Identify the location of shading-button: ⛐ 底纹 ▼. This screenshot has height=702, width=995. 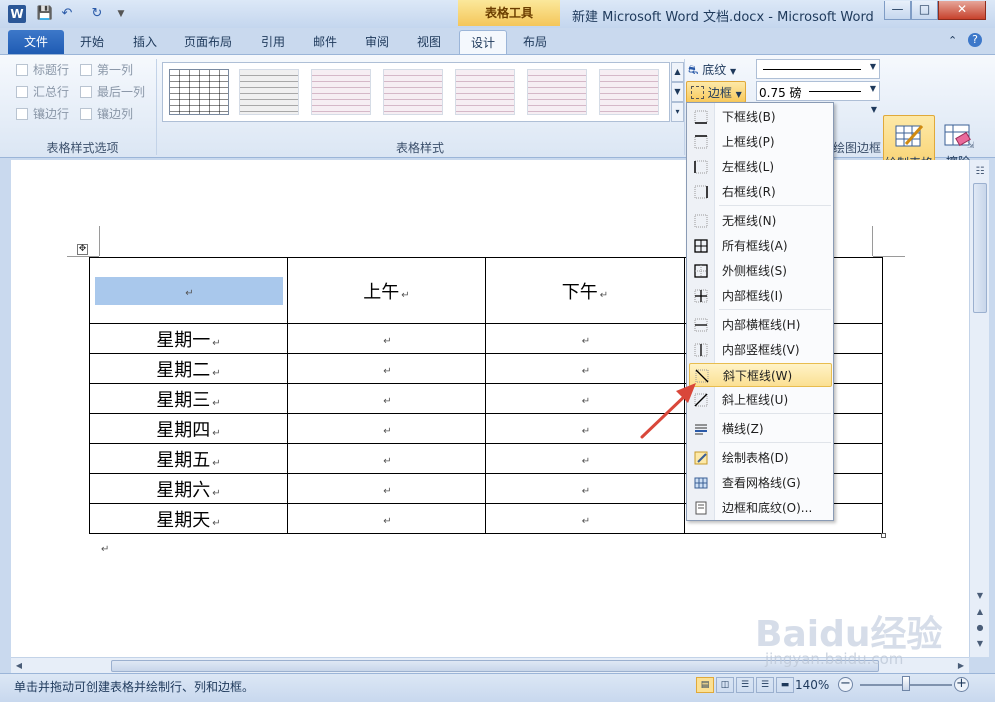
(712, 70).